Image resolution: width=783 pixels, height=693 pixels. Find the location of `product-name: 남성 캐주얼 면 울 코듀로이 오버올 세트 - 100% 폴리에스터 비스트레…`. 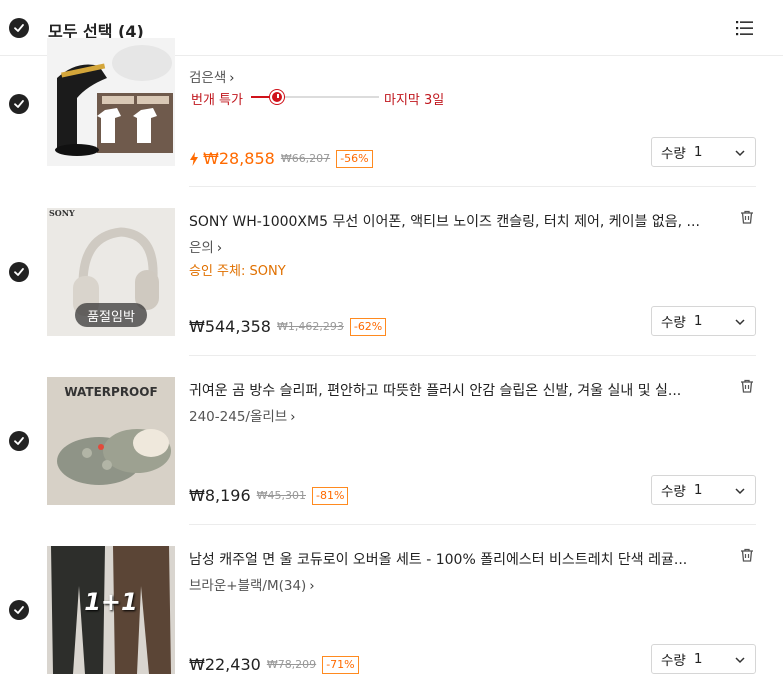

product-name: 남성 캐주얼 면 울 코듀로이 오버올 세트 - 100% 폴리에스터 비스트레… is located at coordinates (454, 559).